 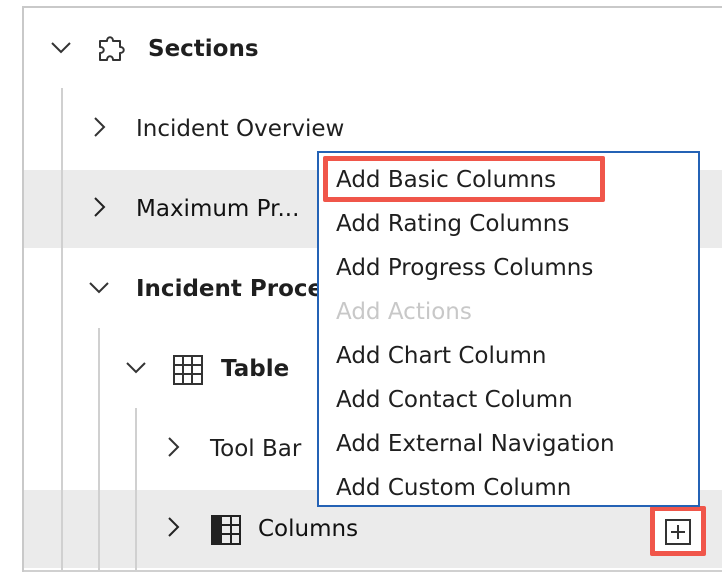 I want to click on puzzle-icon, so click(x=112, y=48).